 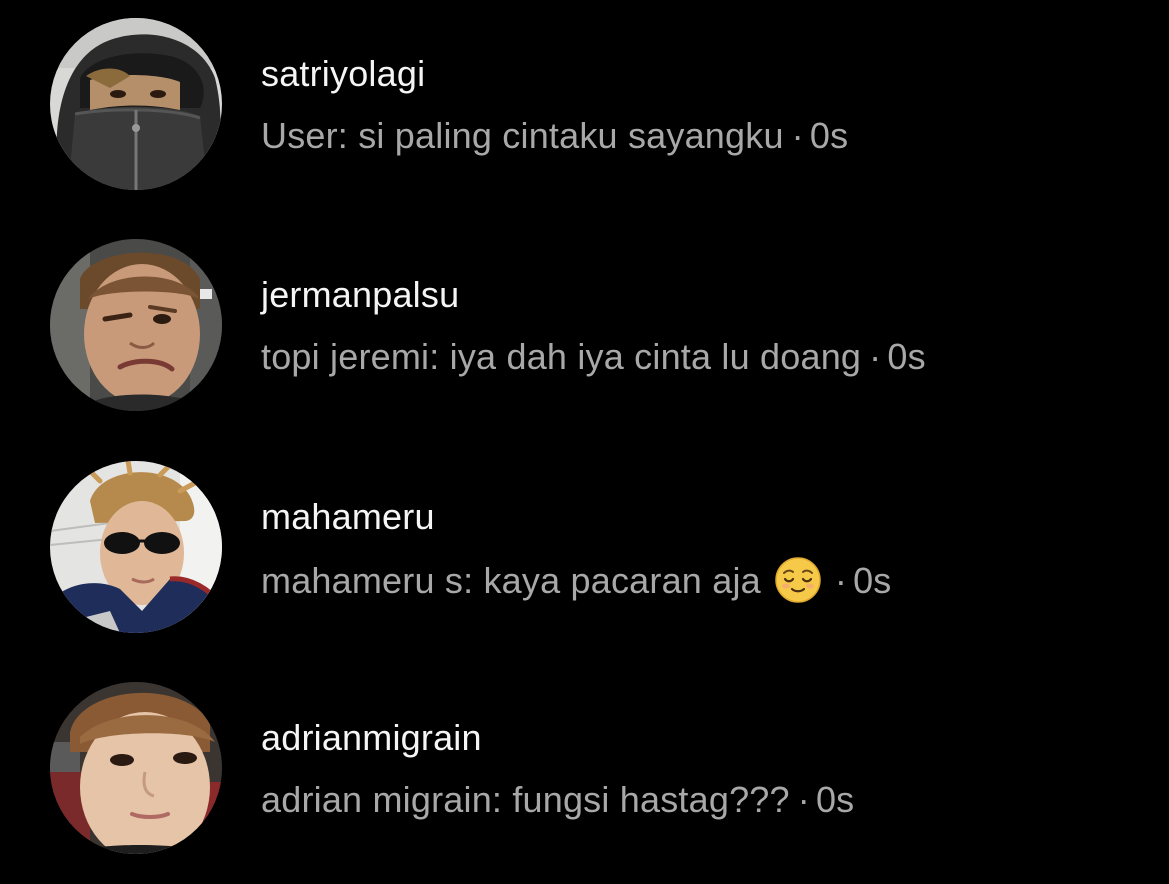 What do you see at coordinates (798, 580) in the screenshot?
I see `relieved-face-emoji-icon` at bounding box center [798, 580].